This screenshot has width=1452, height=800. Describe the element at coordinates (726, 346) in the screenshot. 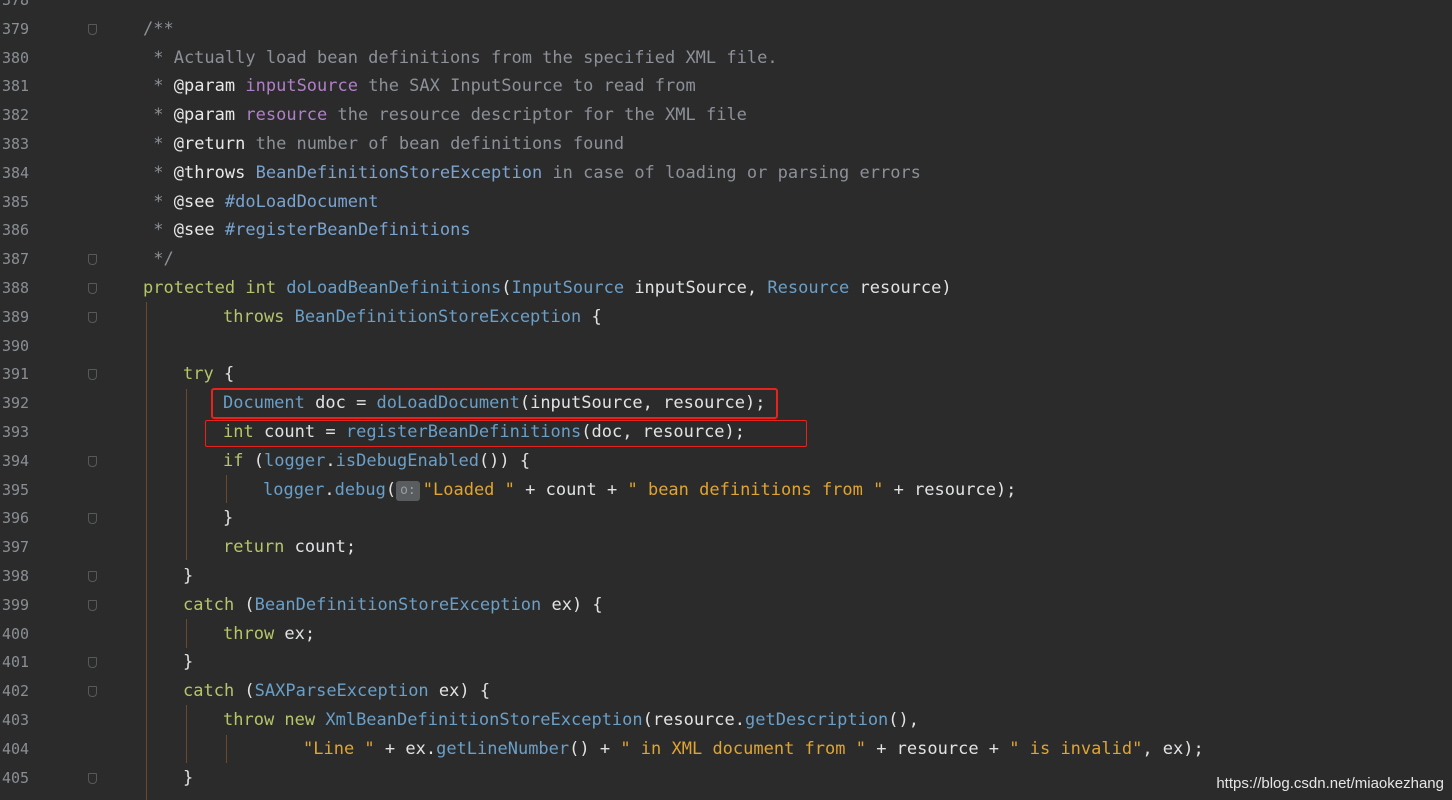

I see `code-line: 390` at that location.